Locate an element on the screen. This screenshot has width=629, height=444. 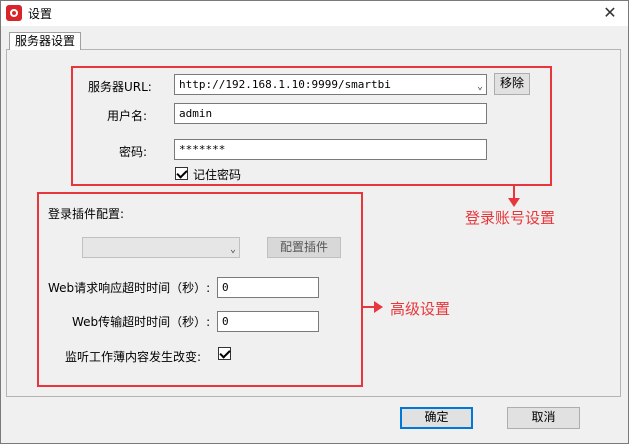
title-bar is located at coordinates (314, 13).